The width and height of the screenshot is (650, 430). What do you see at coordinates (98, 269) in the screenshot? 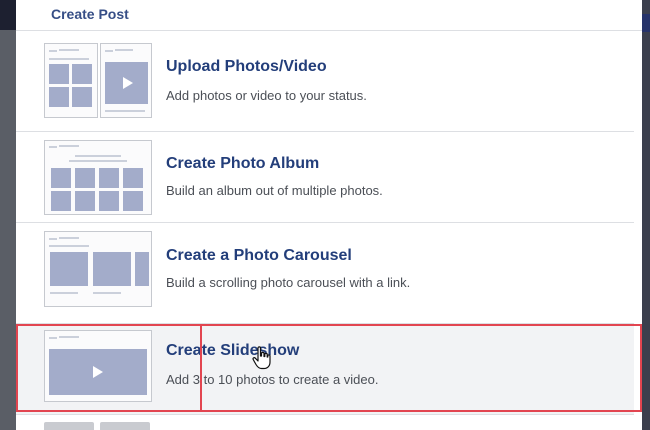
I see `photo-carousel-thumbnail` at bounding box center [98, 269].